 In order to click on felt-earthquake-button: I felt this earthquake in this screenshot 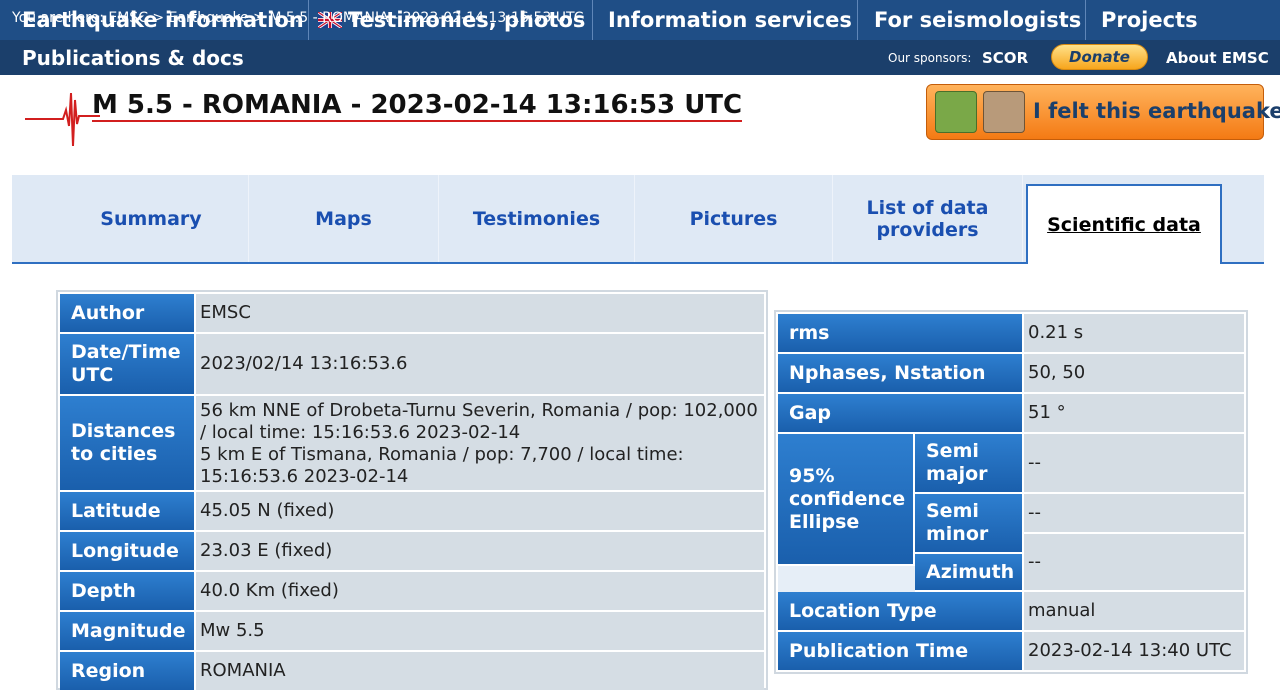, I will do `click(1103, 112)`.